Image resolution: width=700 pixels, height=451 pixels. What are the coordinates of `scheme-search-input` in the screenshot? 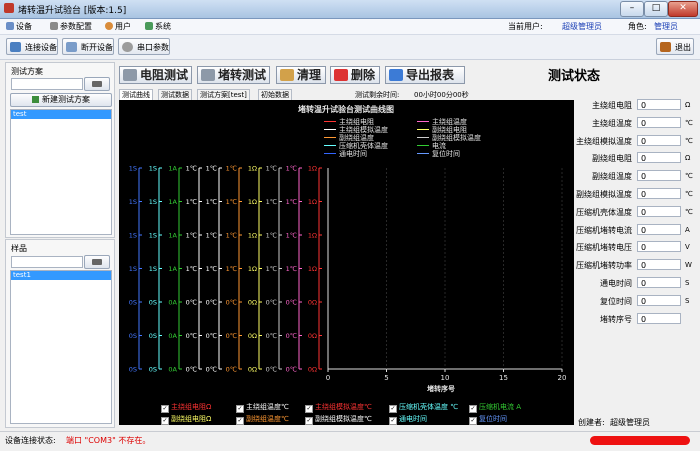 It's located at (47, 84).